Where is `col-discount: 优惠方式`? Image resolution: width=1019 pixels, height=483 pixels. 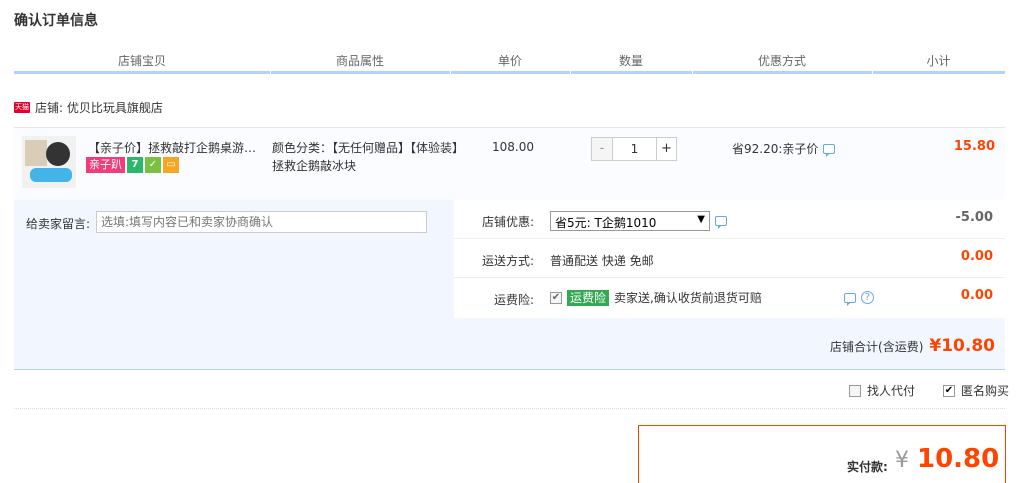
col-discount: 优惠方式 is located at coordinates (781, 61).